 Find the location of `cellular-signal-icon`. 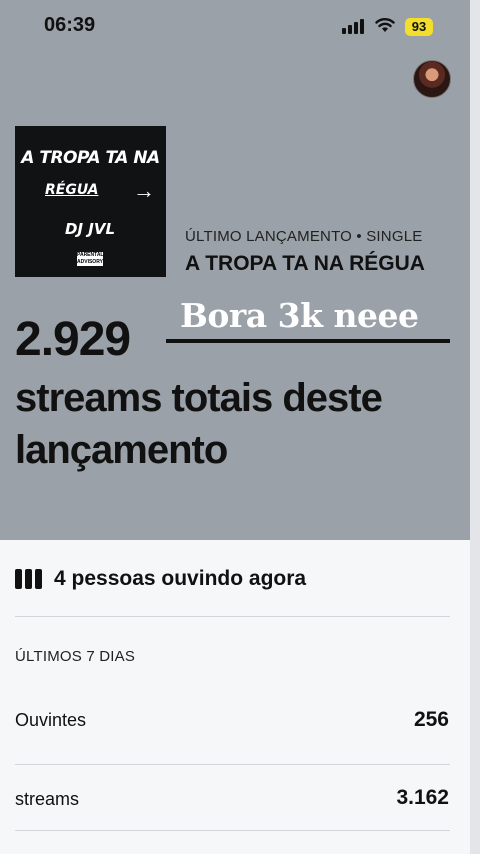

cellular-signal-icon is located at coordinates (353, 26).